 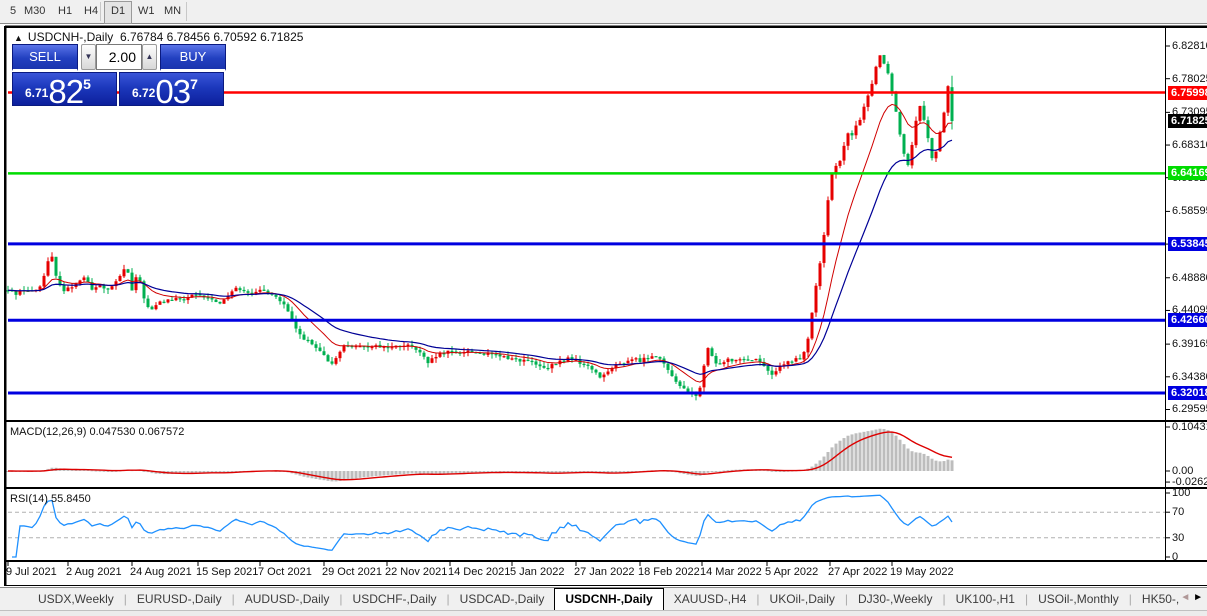 What do you see at coordinates (1178, 512) in the screenshot?
I see `rsi-axis-tick: 70` at bounding box center [1178, 512].